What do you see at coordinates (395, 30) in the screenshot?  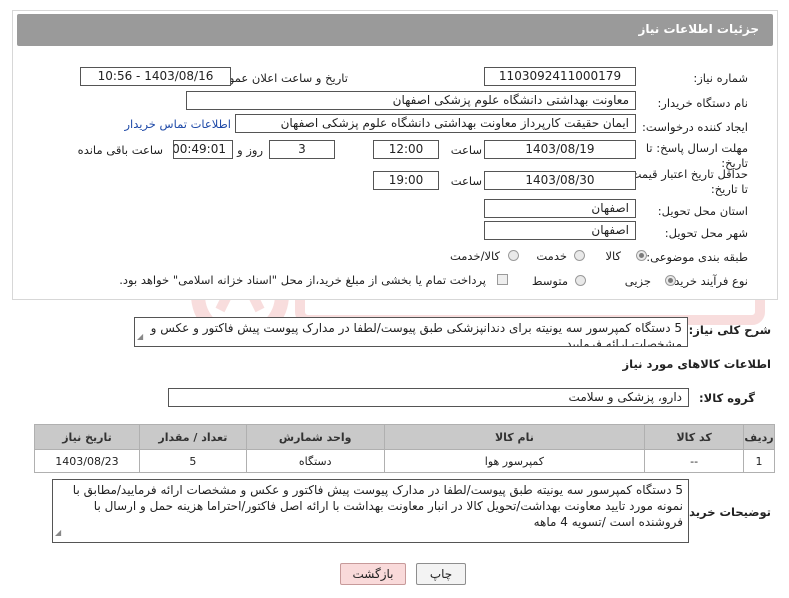 I see `panel-header: جزئیات اطلاعات نیاز` at bounding box center [395, 30].